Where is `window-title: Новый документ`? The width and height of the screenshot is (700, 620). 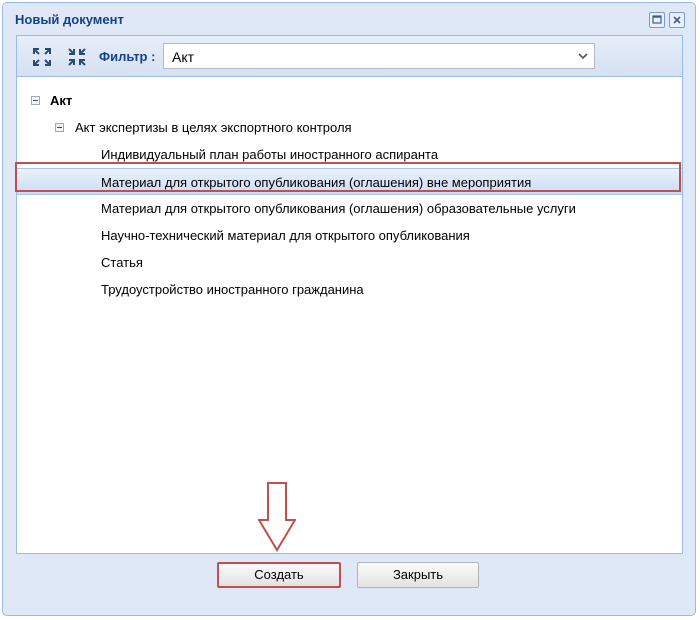
window-title: Новый документ is located at coordinates (69, 19).